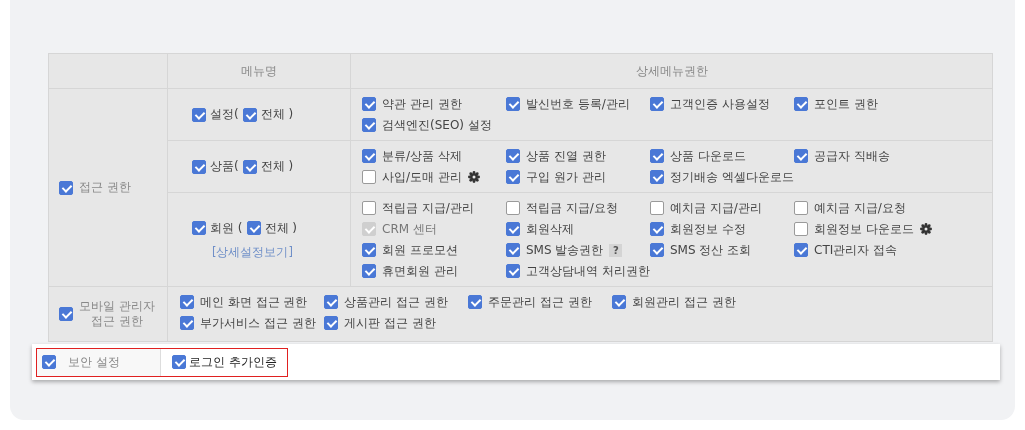 This screenshot has height=430, width=1025. Describe the element at coordinates (396, 302) in the screenshot. I see `option-label: 상품관리 접근 권한` at that location.